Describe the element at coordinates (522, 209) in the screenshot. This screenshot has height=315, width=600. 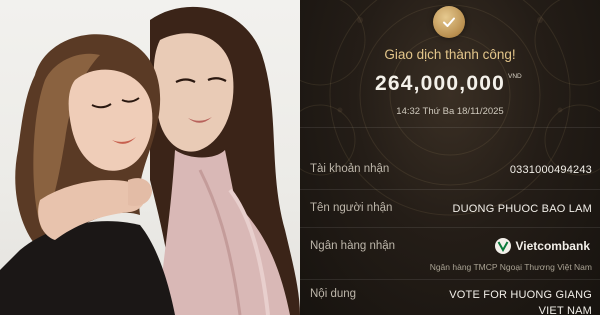
I see `recipient-name: DUONG PHUOC BAO LAM` at that location.